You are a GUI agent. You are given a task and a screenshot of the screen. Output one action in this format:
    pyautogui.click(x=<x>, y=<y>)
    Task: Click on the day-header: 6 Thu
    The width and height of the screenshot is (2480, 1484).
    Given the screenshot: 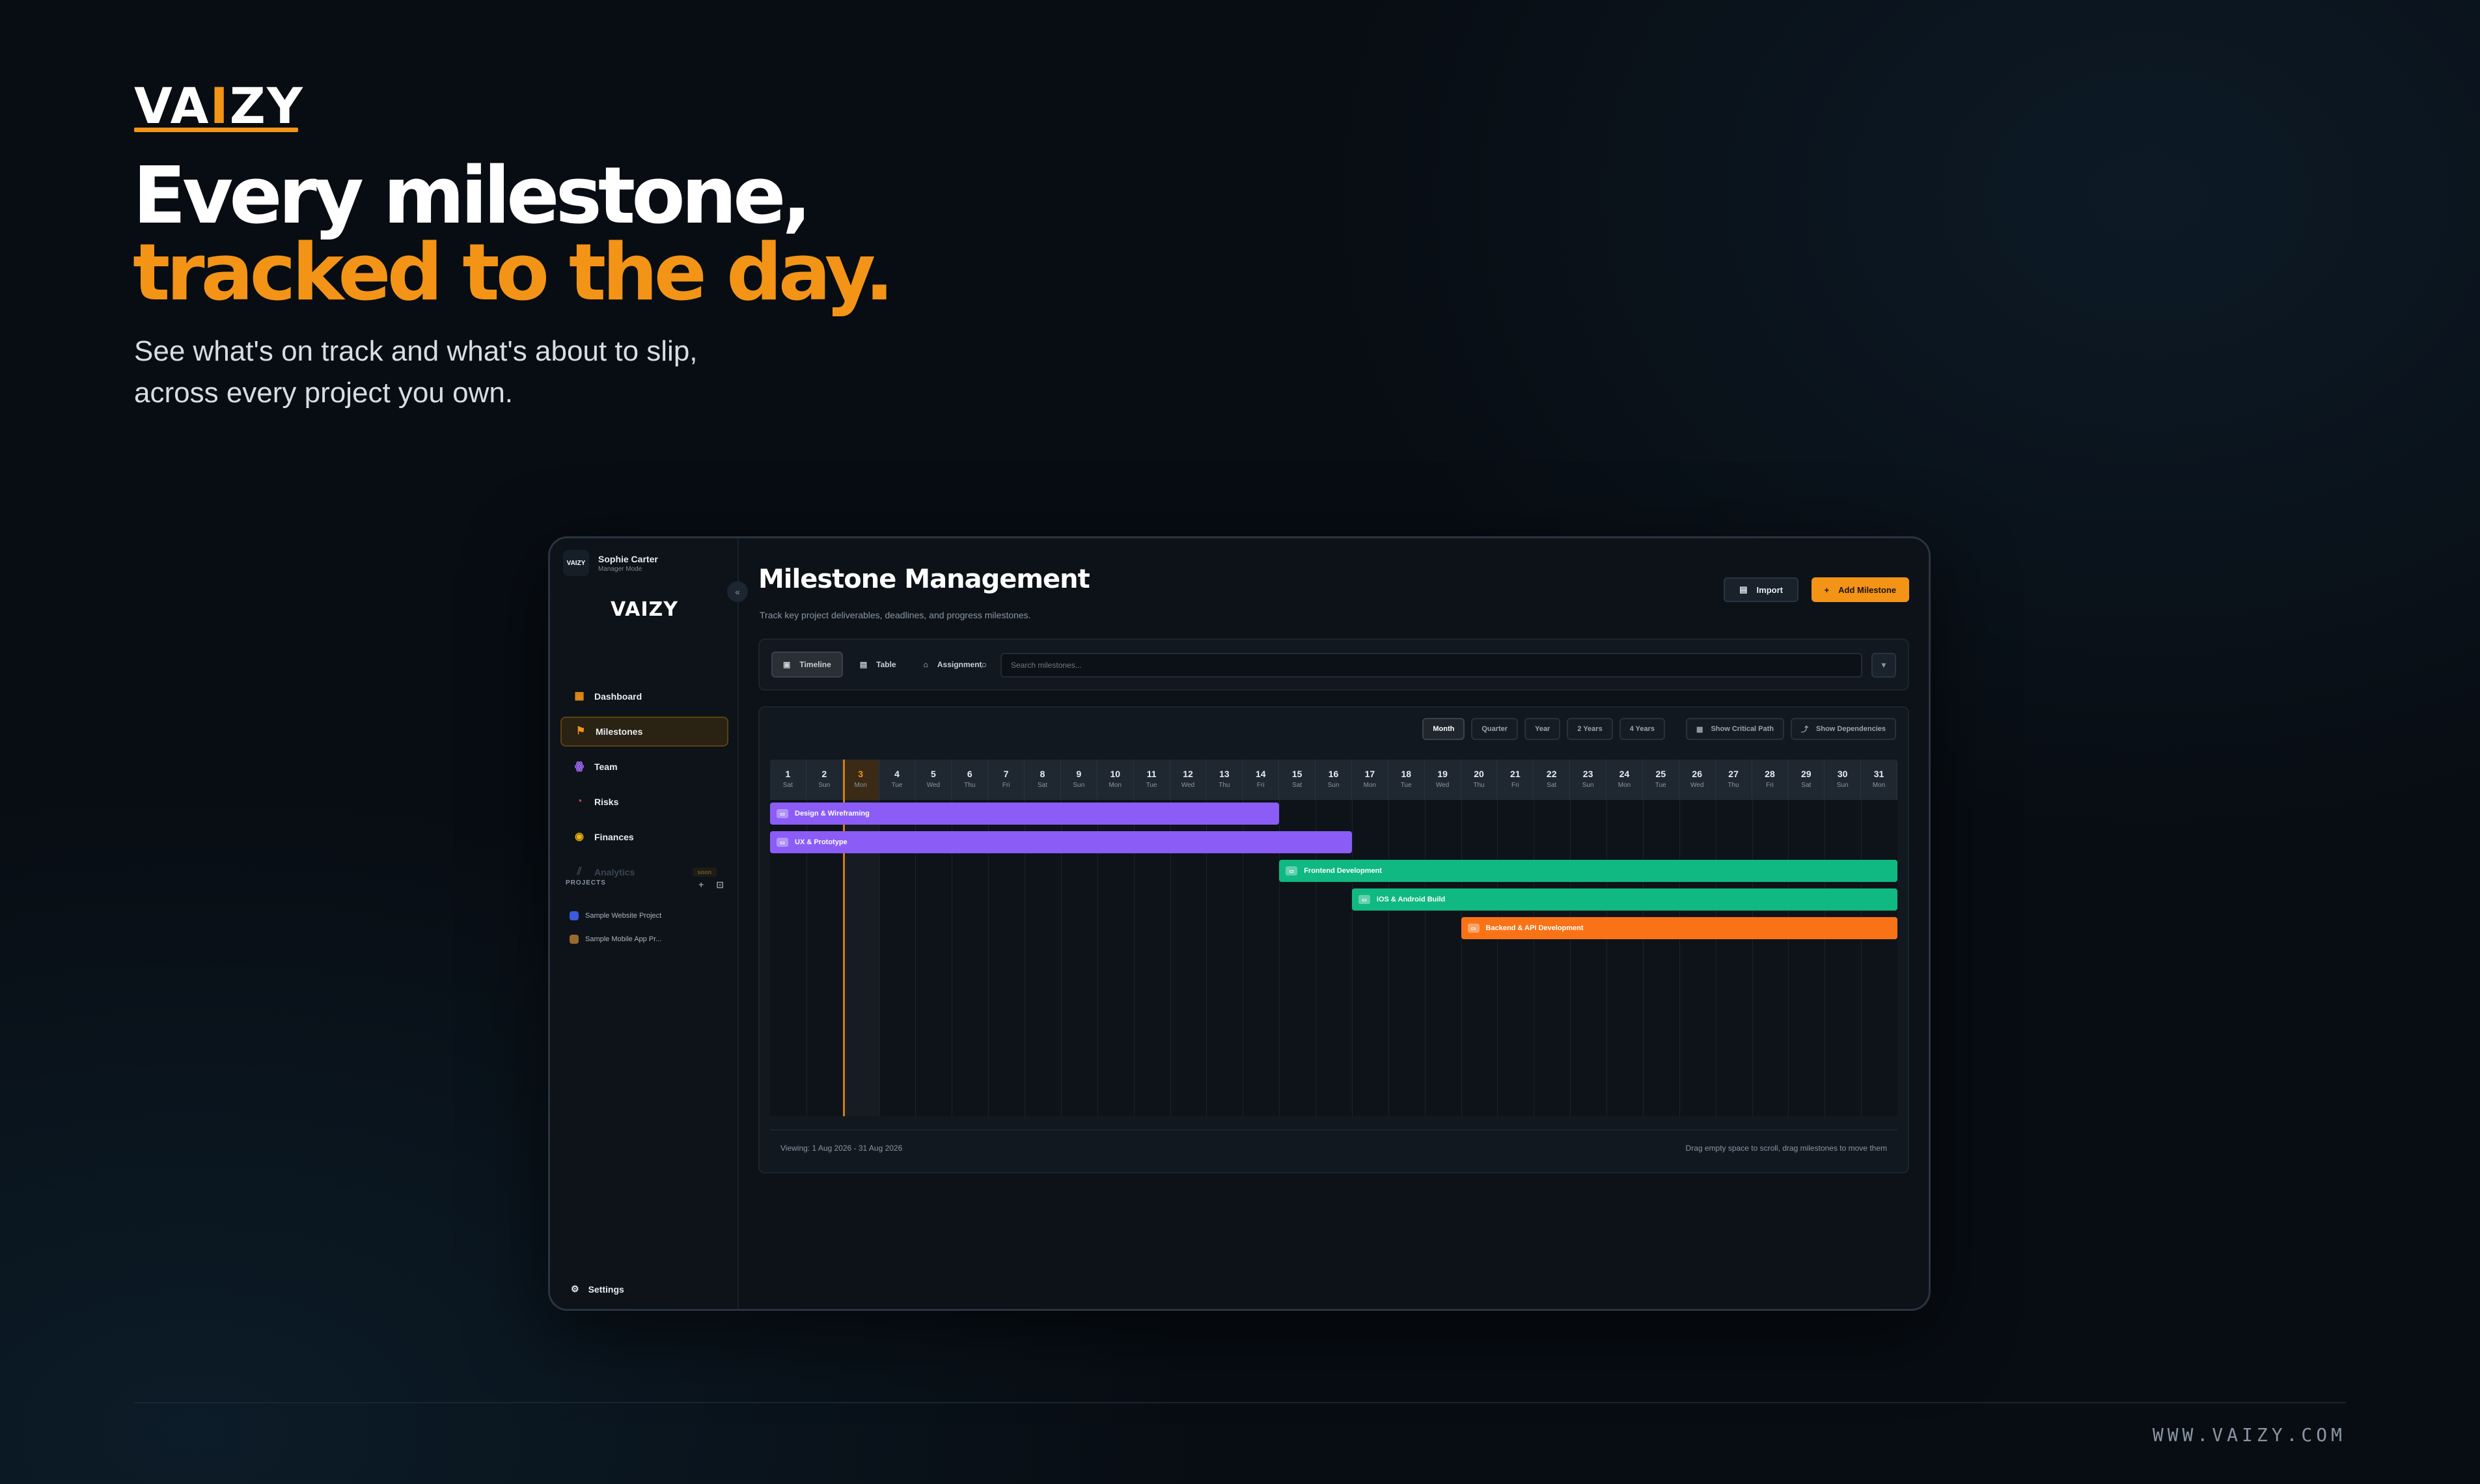 What is the action you would take?
    pyautogui.click(x=970, y=780)
    